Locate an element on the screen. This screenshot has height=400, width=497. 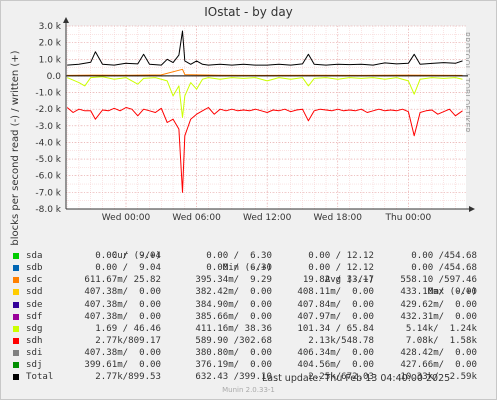
y-tick-label: 2.0 k is located at coordinates (50, 44).